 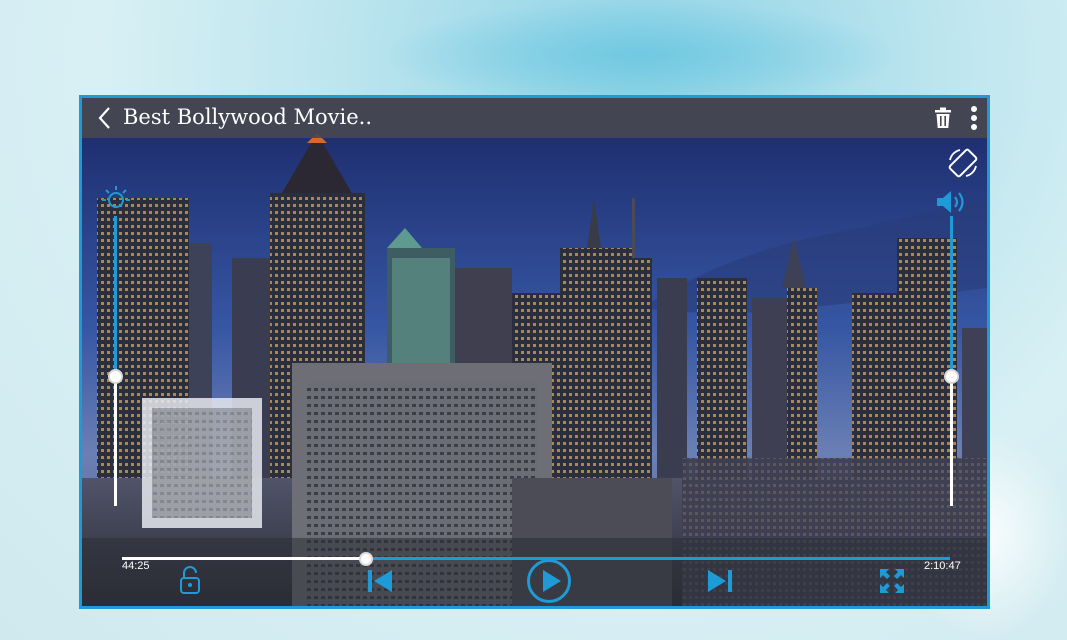 I want to click on chevron-left-icon, so click(x=106, y=118).